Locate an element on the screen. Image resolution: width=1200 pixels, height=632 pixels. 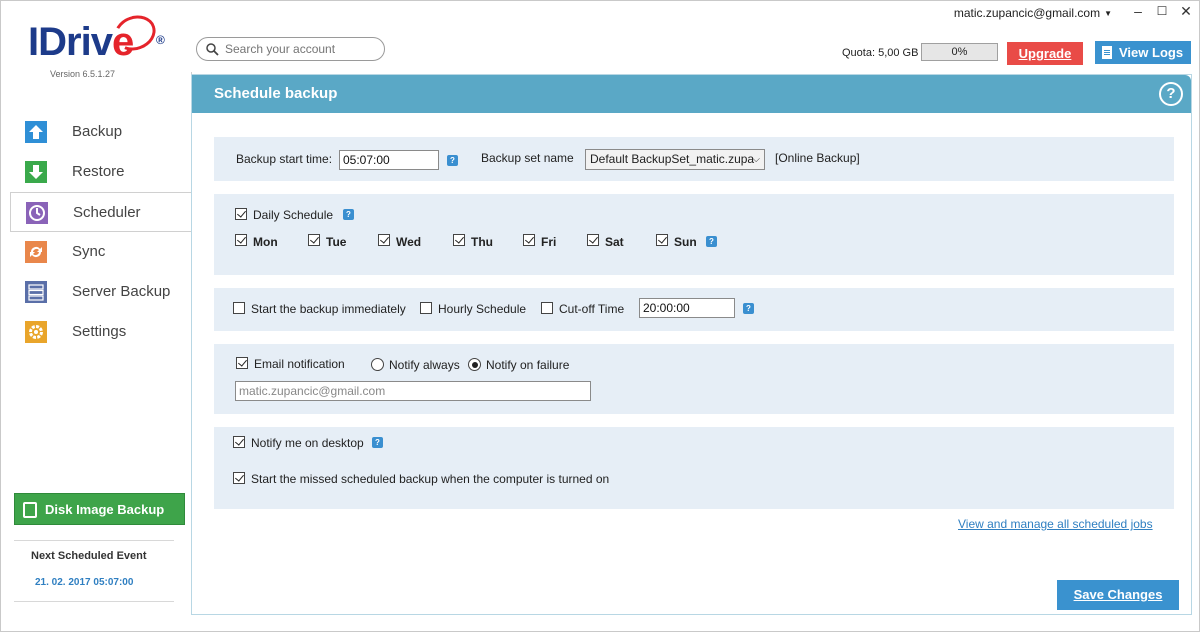
sidebar-item-restore: Restore is located at coordinates (101, 172).